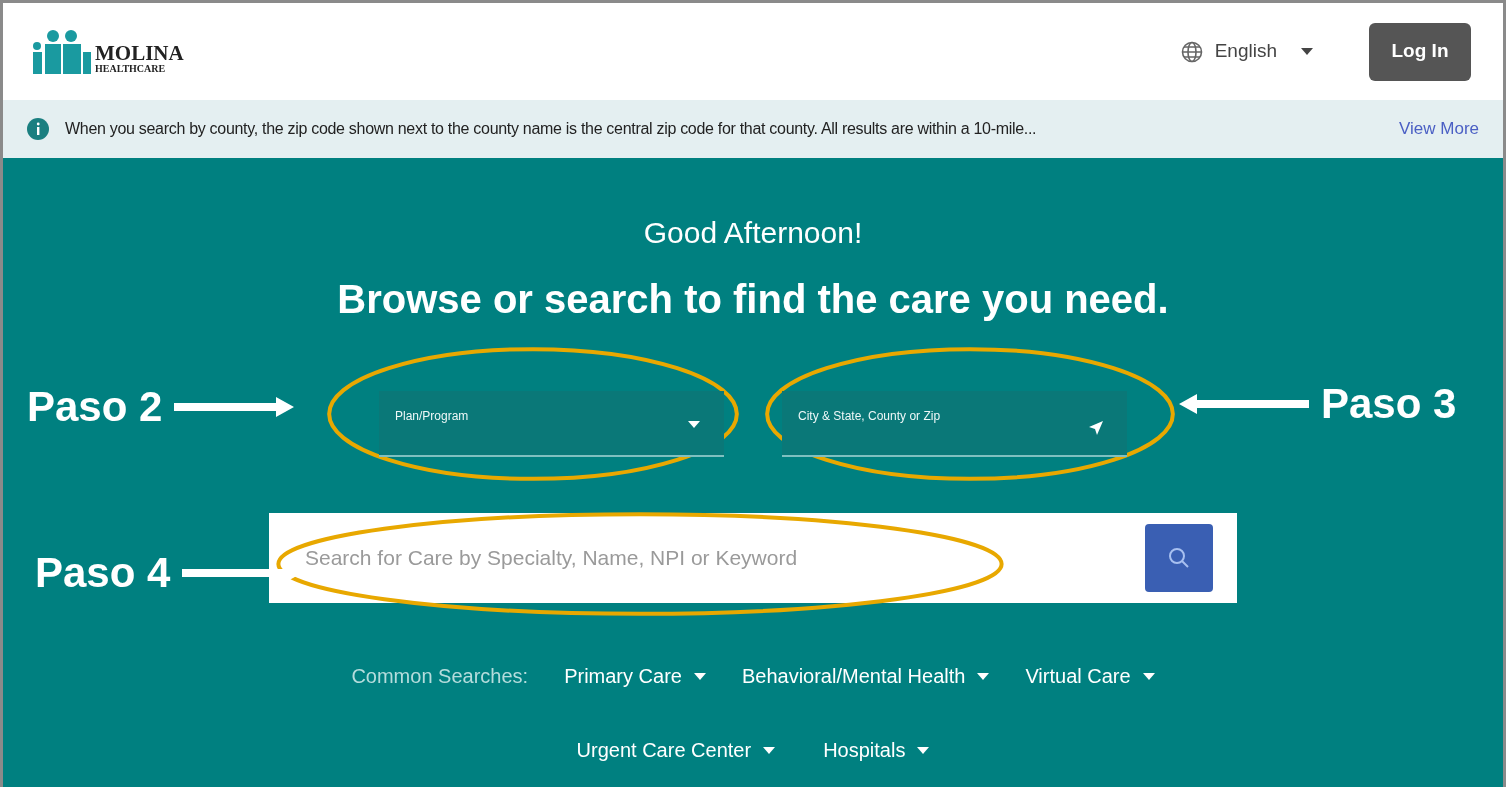  Describe the element at coordinates (676, 750) in the screenshot. I see `common-search-link: Urgent Care Center` at that location.